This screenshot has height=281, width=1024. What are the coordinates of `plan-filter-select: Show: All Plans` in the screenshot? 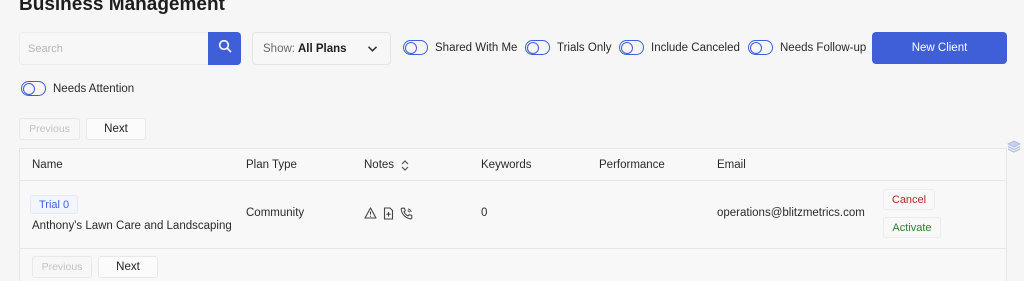 It's located at (321, 48).